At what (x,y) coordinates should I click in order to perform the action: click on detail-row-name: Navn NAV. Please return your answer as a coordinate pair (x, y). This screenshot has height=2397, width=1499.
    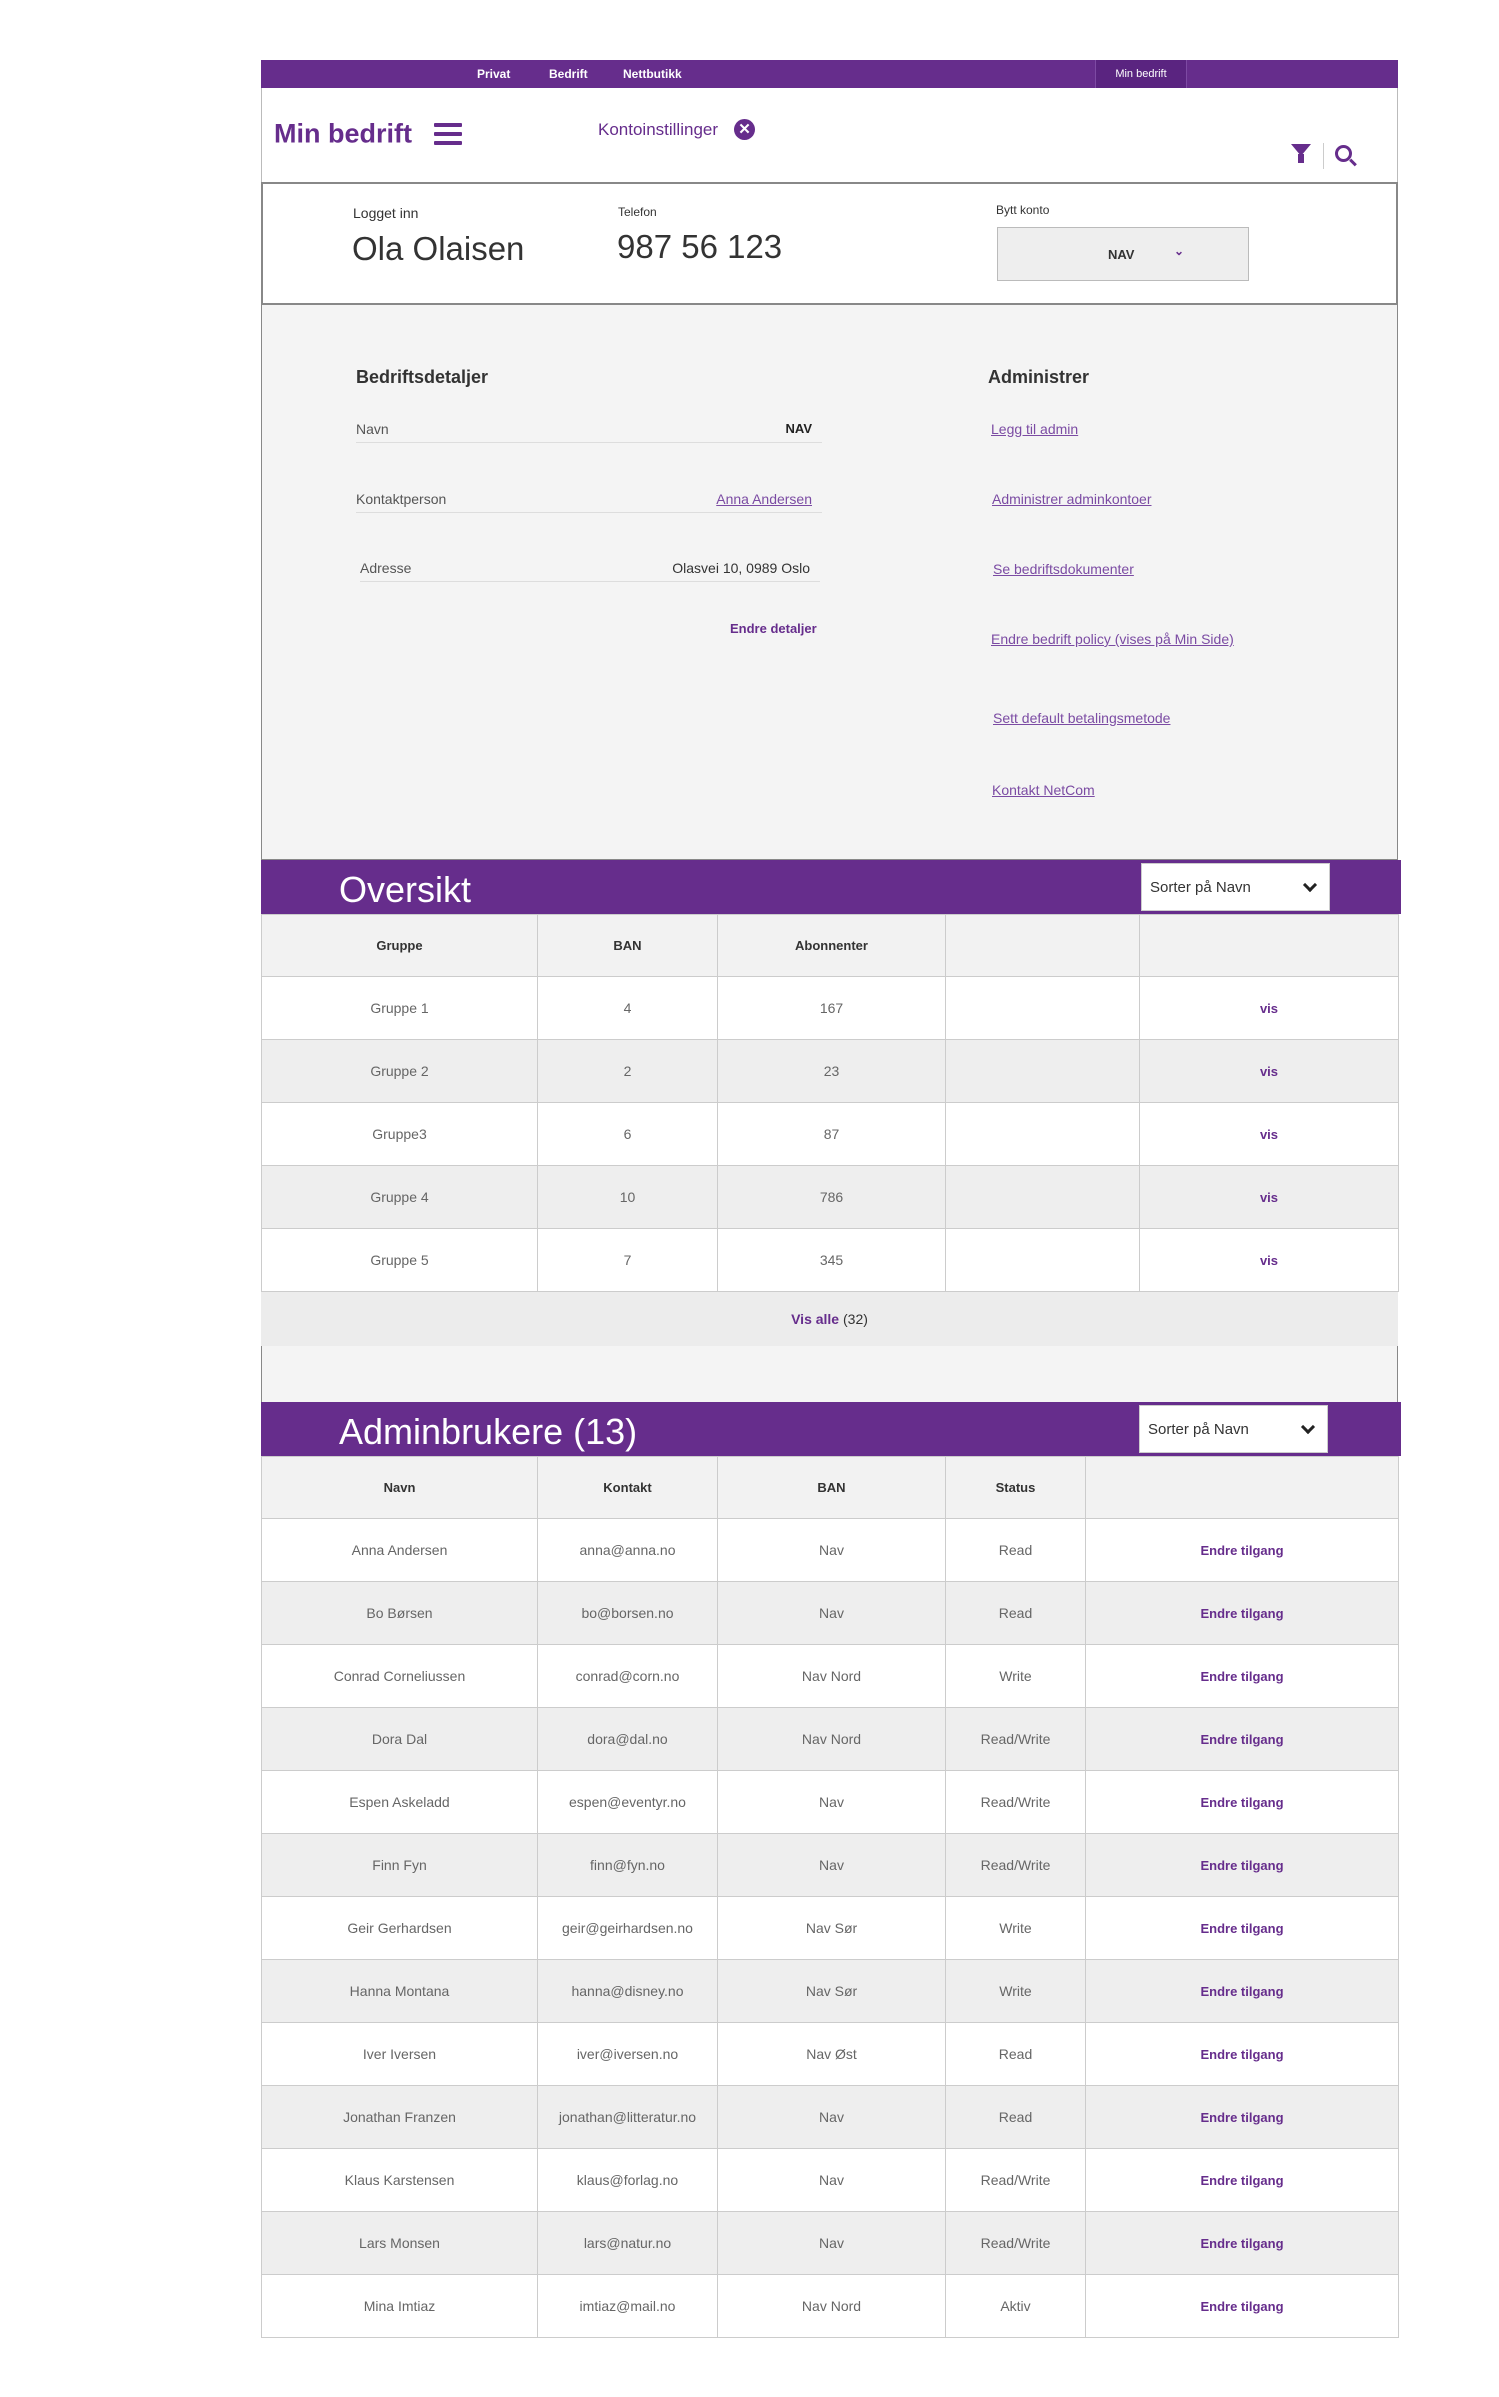
    Looking at the image, I should click on (589, 432).